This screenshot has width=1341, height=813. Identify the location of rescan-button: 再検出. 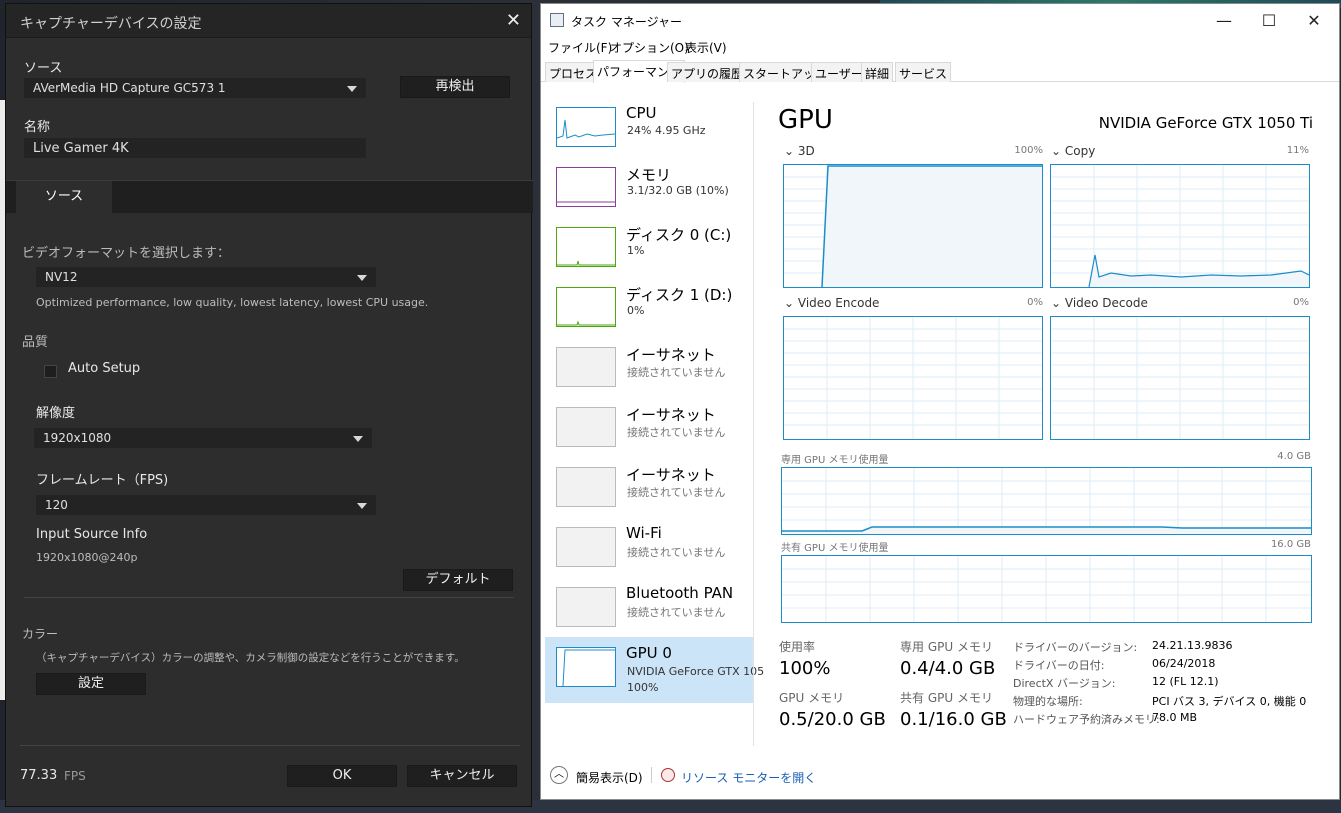
(455, 87).